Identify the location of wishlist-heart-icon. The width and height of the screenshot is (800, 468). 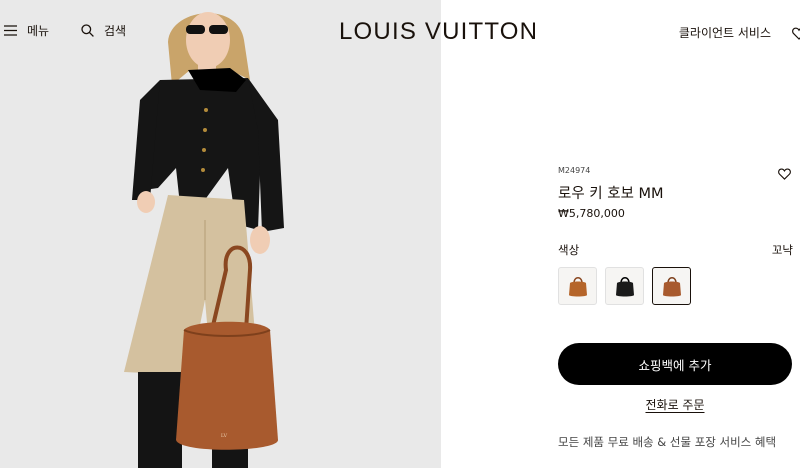
(796, 34).